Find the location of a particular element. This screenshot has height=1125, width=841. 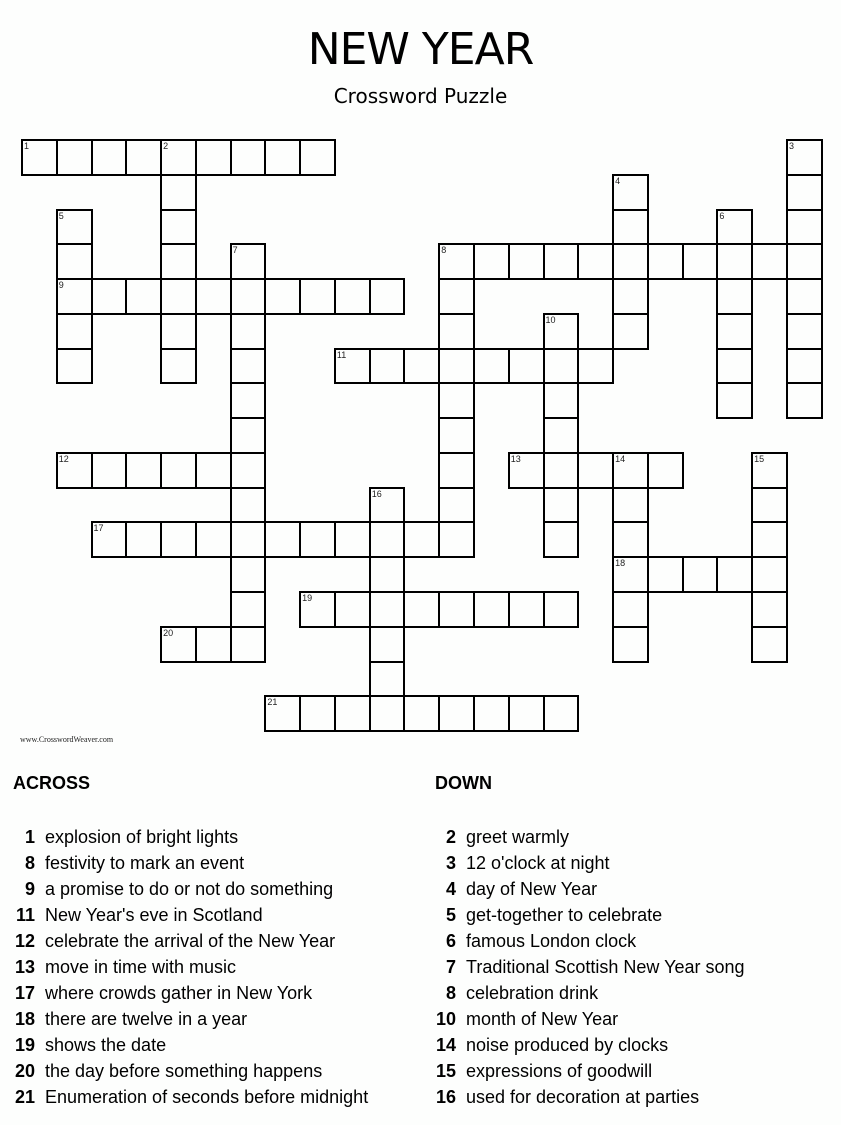

grid-cell: 15 is located at coordinates (769, 470).